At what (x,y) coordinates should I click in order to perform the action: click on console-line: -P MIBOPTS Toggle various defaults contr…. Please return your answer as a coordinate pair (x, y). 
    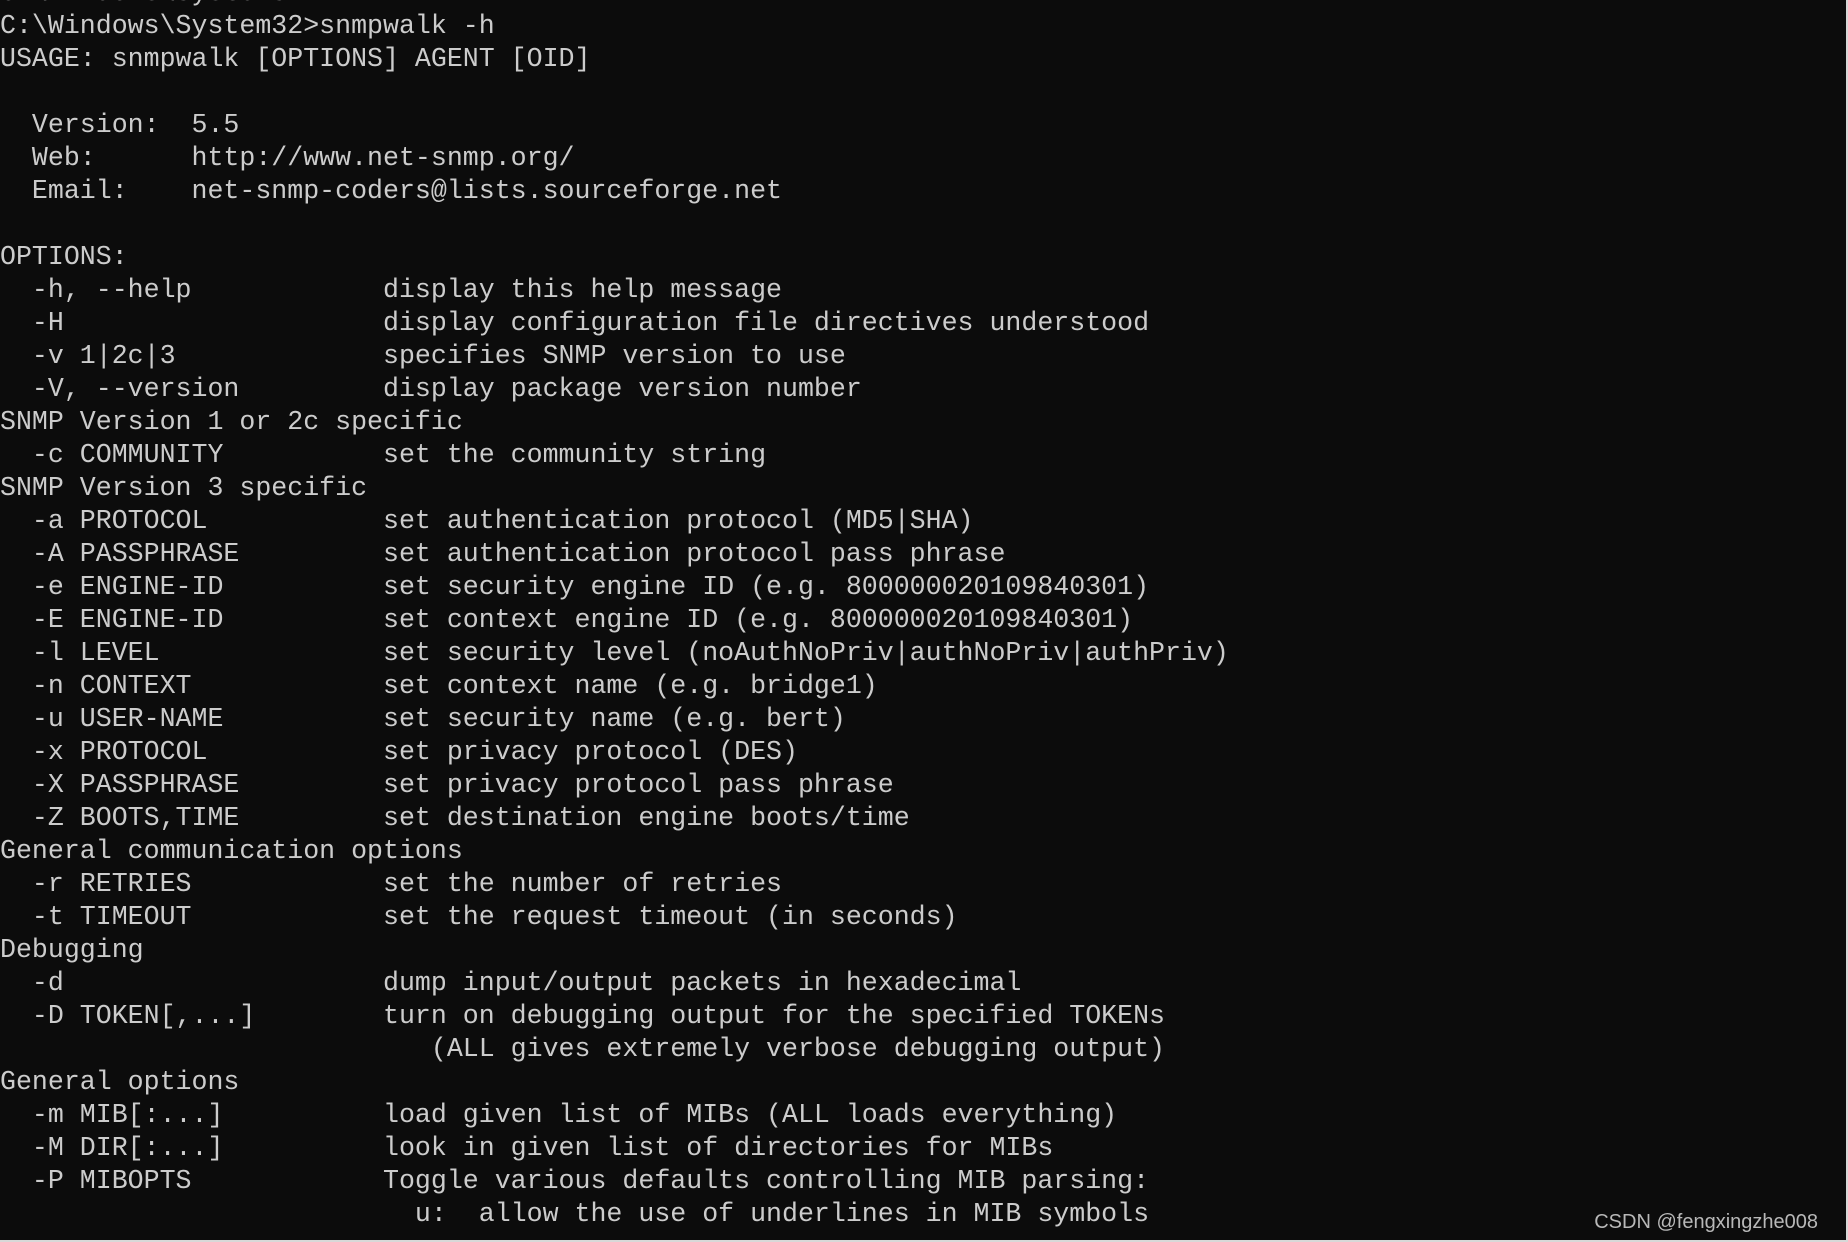
    Looking at the image, I should click on (575, 1180).